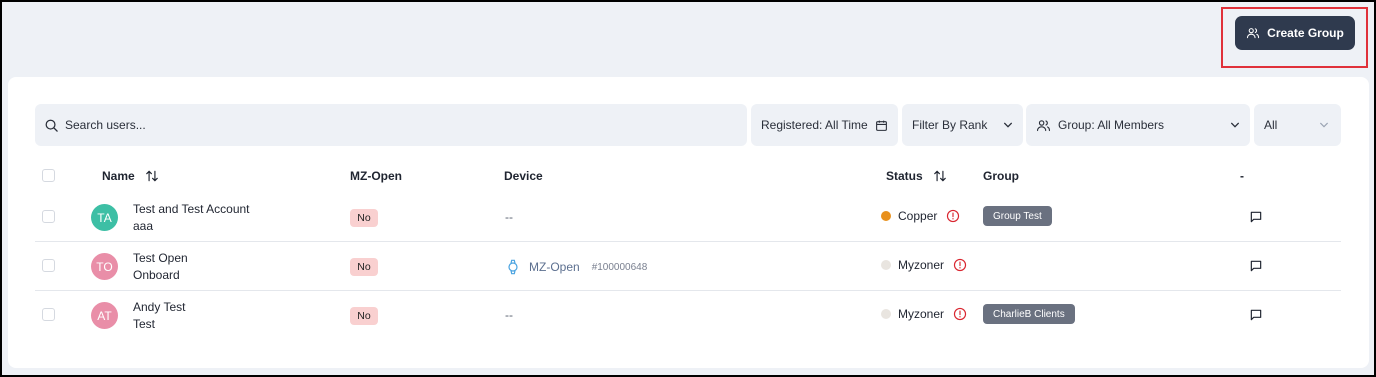 Image resolution: width=1376 pixels, height=377 pixels. What do you see at coordinates (395, 125) in the screenshot?
I see `search-input` at bounding box center [395, 125].